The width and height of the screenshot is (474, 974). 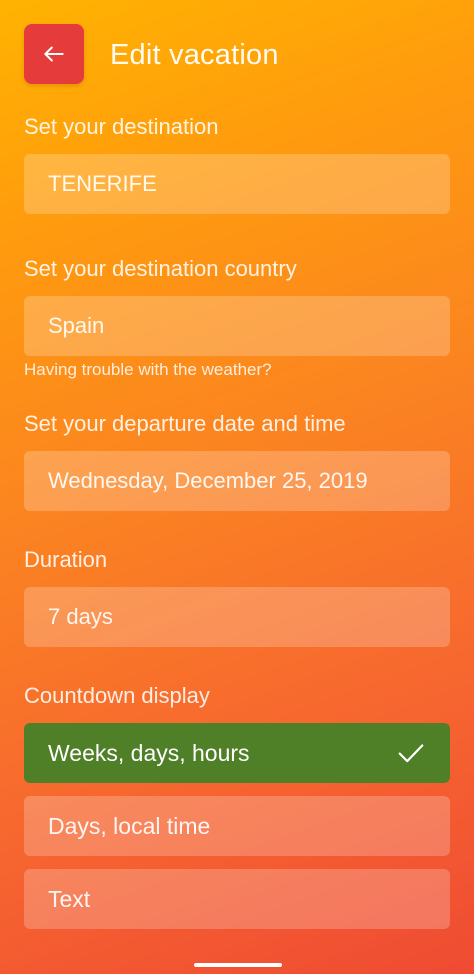 I want to click on option-label: Weeks, days, hours, so click(x=149, y=752).